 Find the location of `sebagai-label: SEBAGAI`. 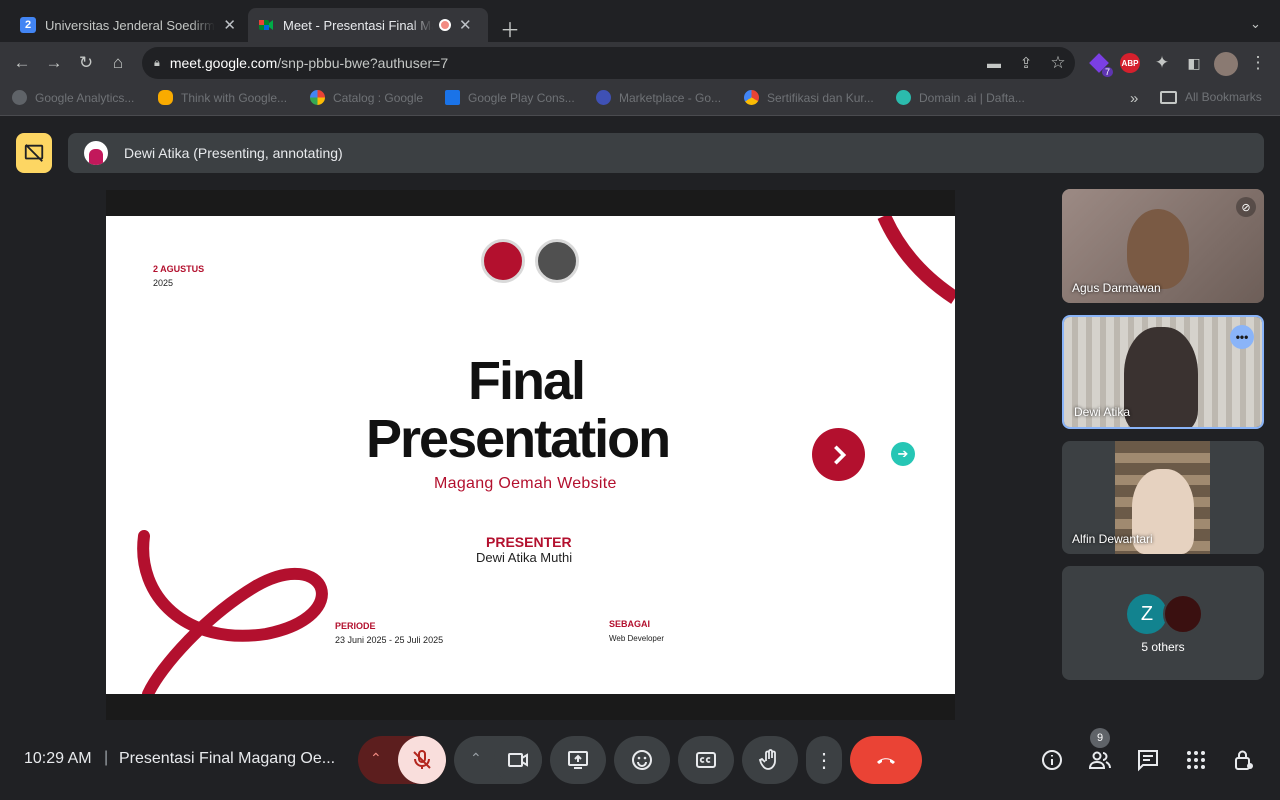

sebagai-label: SEBAGAI is located at coordinates (630, 624).